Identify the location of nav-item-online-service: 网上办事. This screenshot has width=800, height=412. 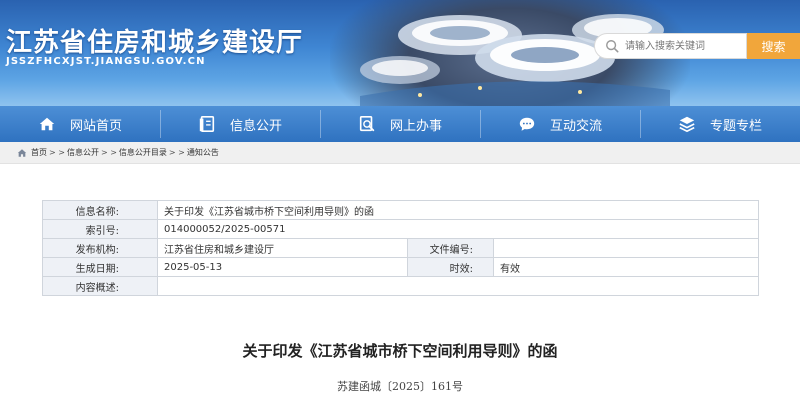
(400, 124).